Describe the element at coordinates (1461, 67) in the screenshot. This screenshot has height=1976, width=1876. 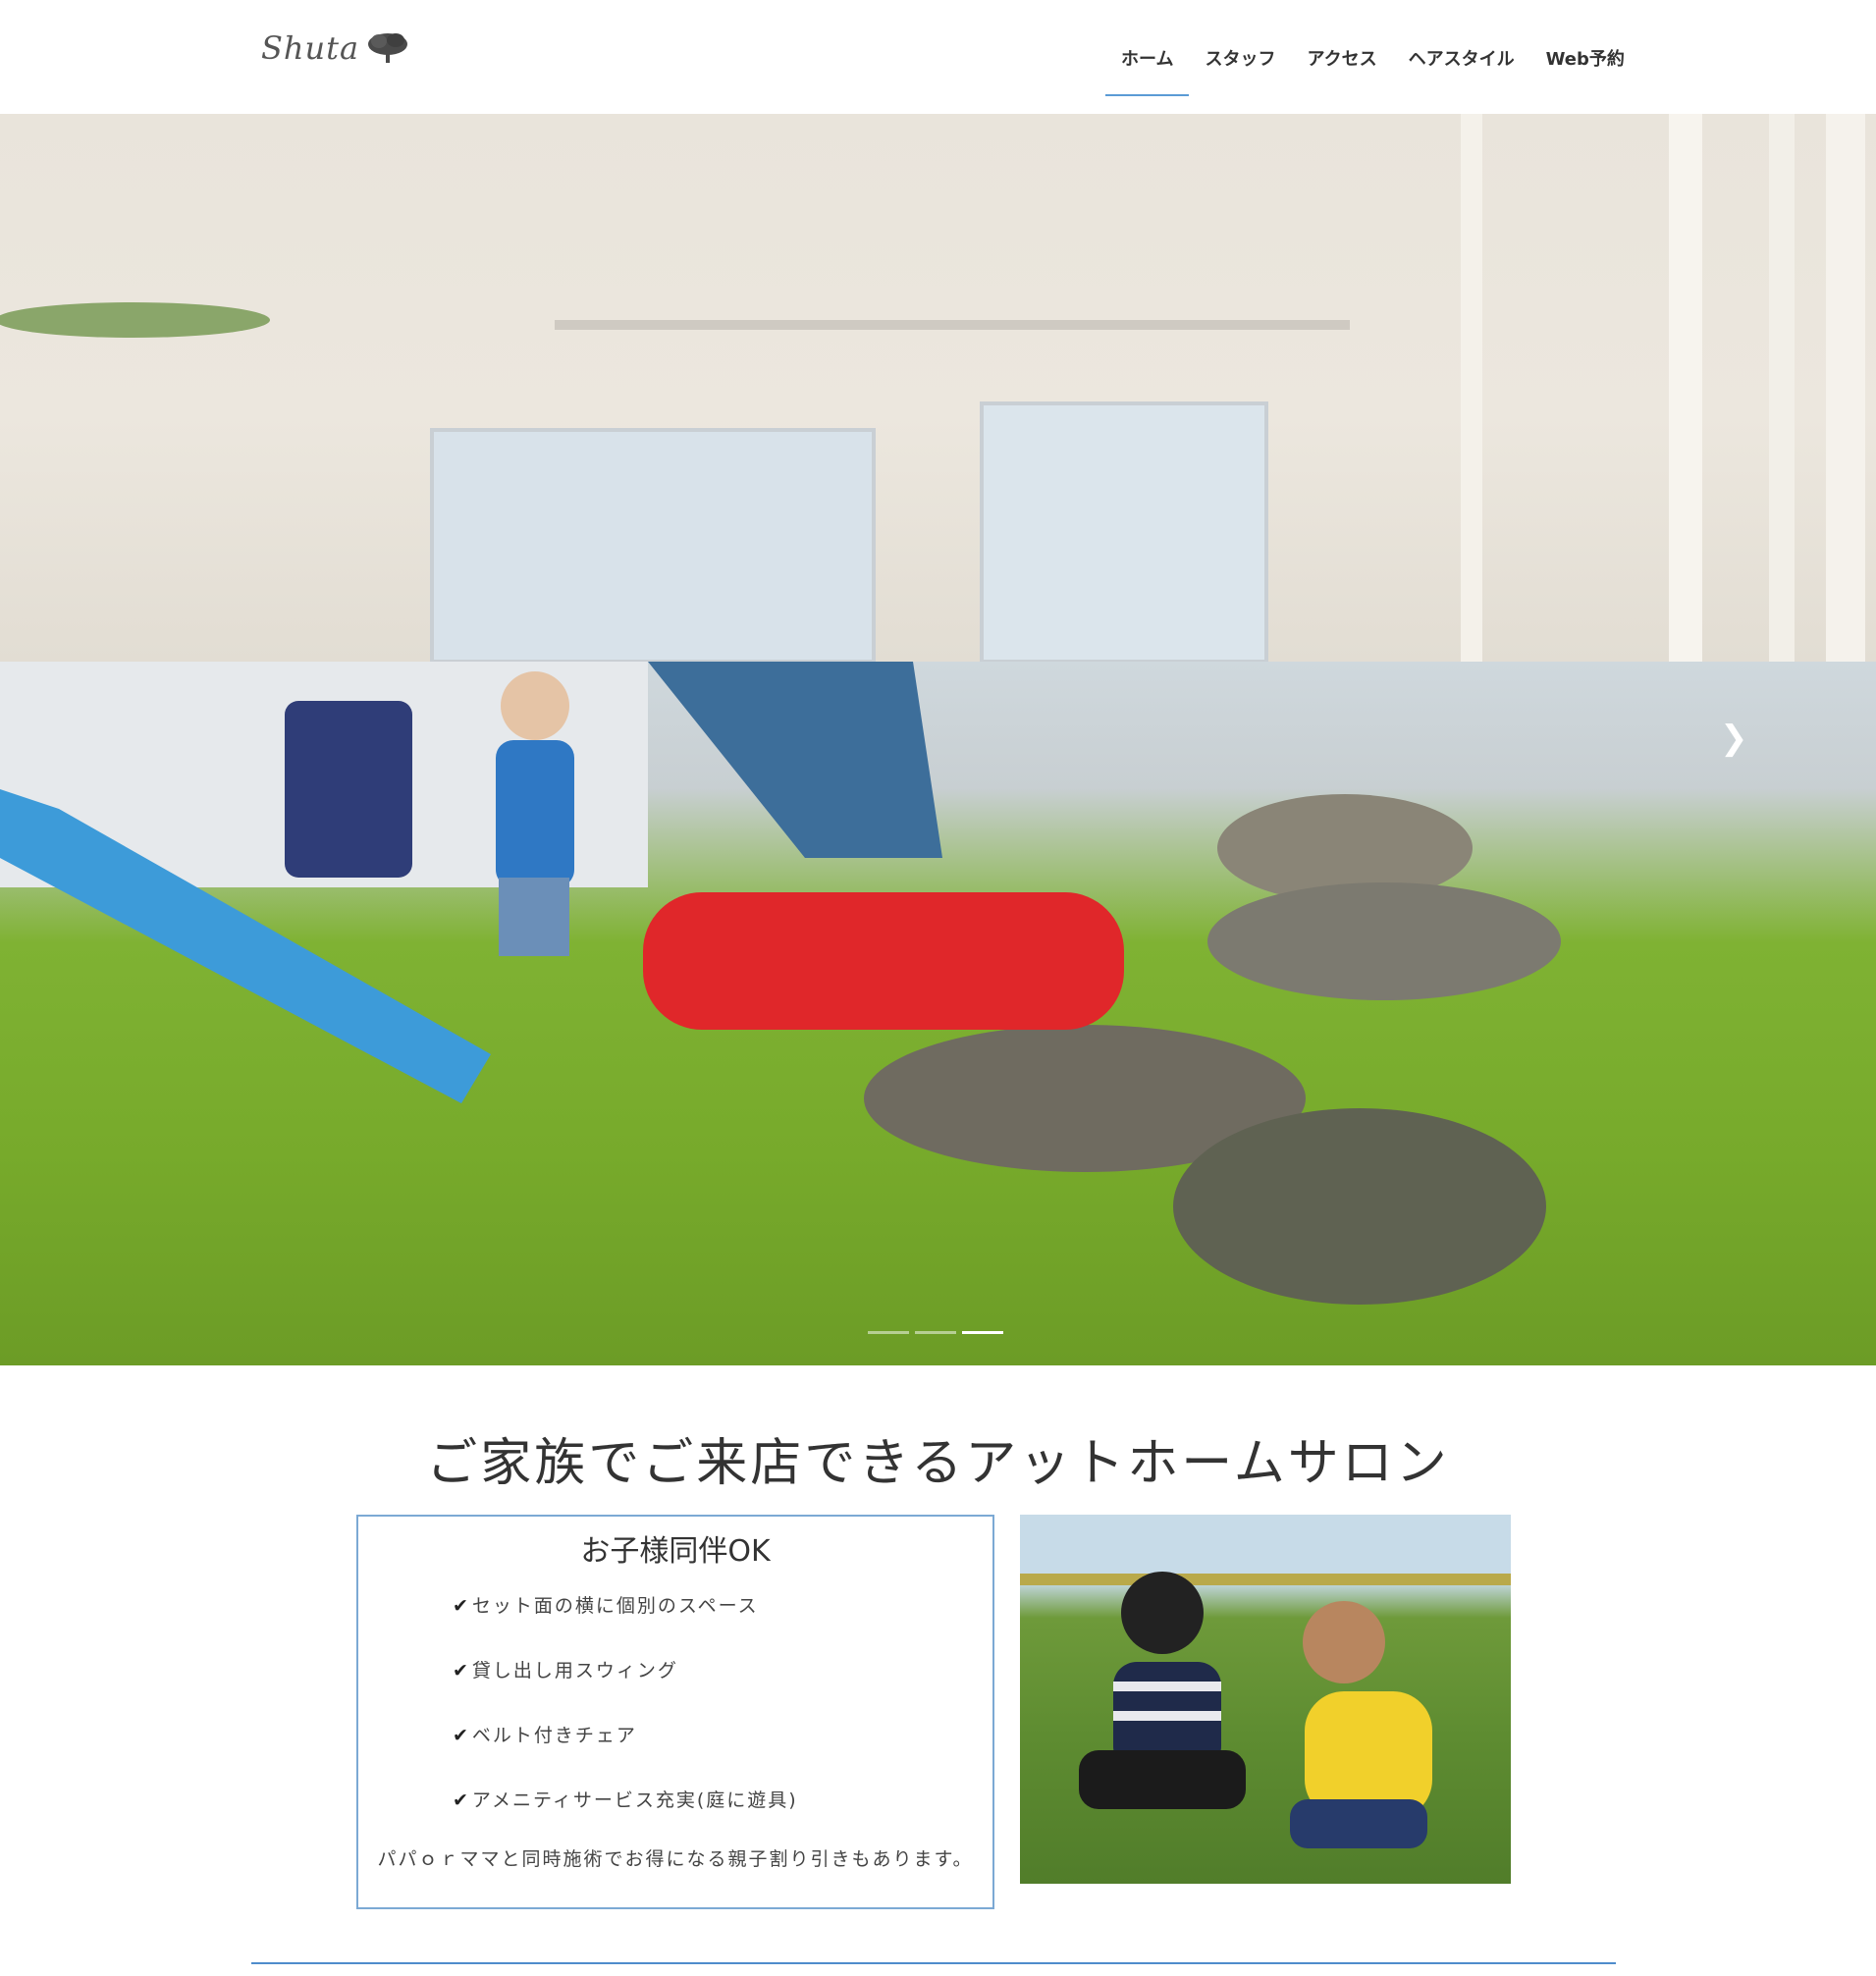
I see `nav-hairstyle: ヘアスタイル` at that location.